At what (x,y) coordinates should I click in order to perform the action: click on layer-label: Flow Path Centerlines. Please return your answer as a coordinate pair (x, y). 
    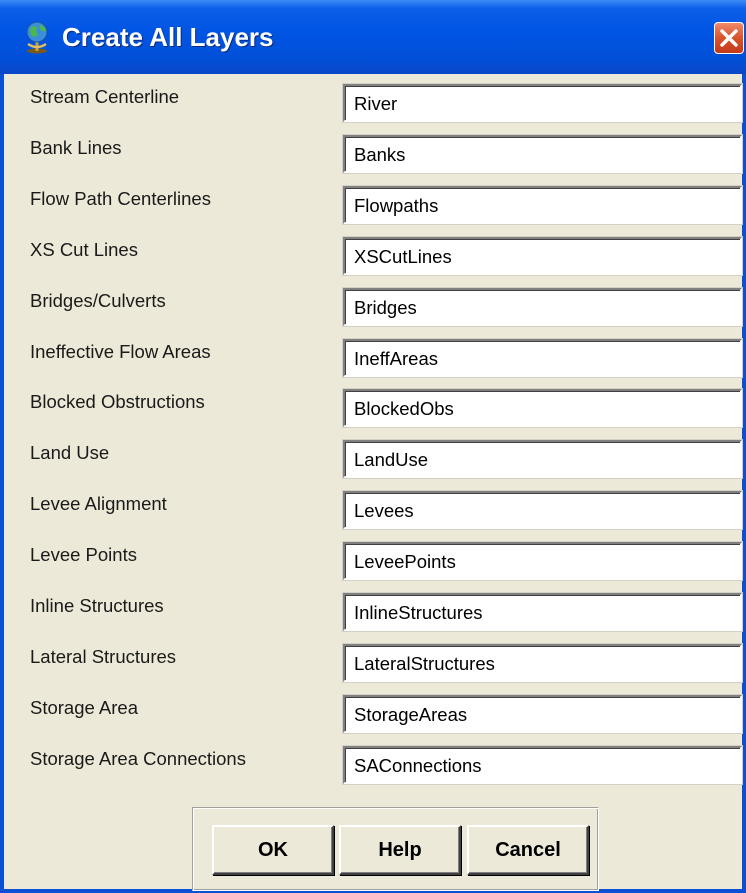
    Looking at the image, I should click on (120, 198).